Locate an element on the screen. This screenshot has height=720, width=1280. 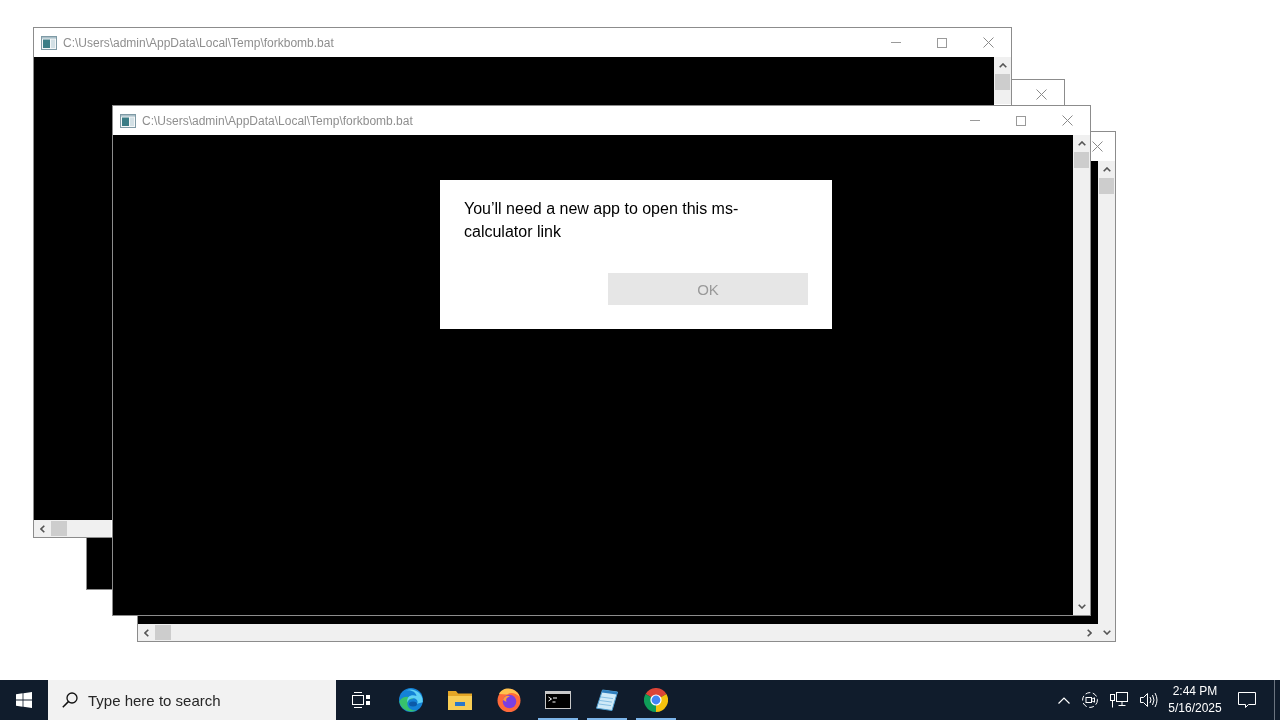
terminal-icon is located at coordinates (557, 700).